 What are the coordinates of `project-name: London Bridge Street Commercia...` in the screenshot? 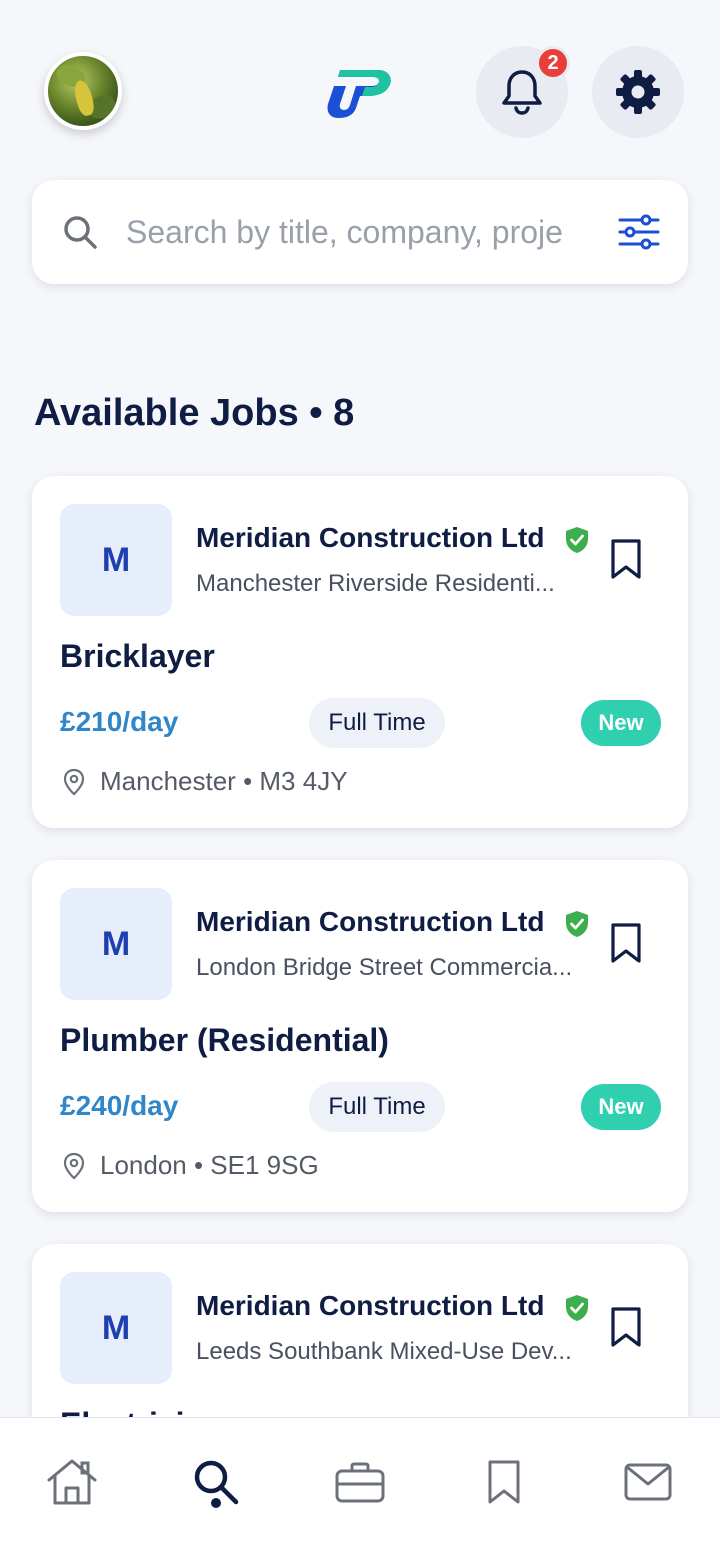 It's located at (384, 967).